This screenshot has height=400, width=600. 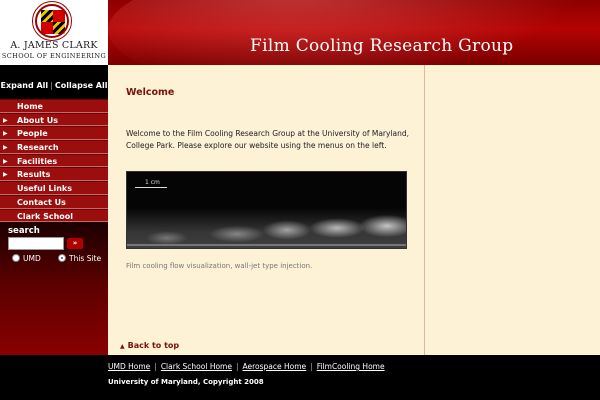 What do you see at coordinates (382, 46) in the screenshot?
I see `site-title: Film Cooling Research Group` at bounding box center [382, 46].